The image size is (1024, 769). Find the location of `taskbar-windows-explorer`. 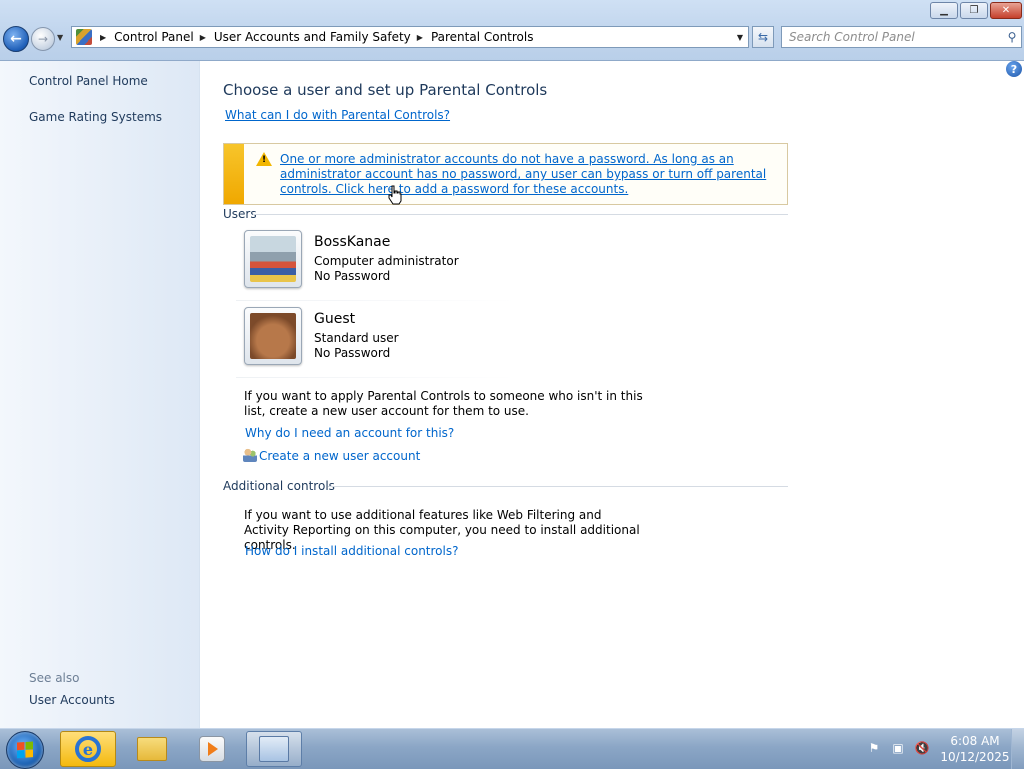

taskbar-windows-explorer is located at coordinates (152, 749).